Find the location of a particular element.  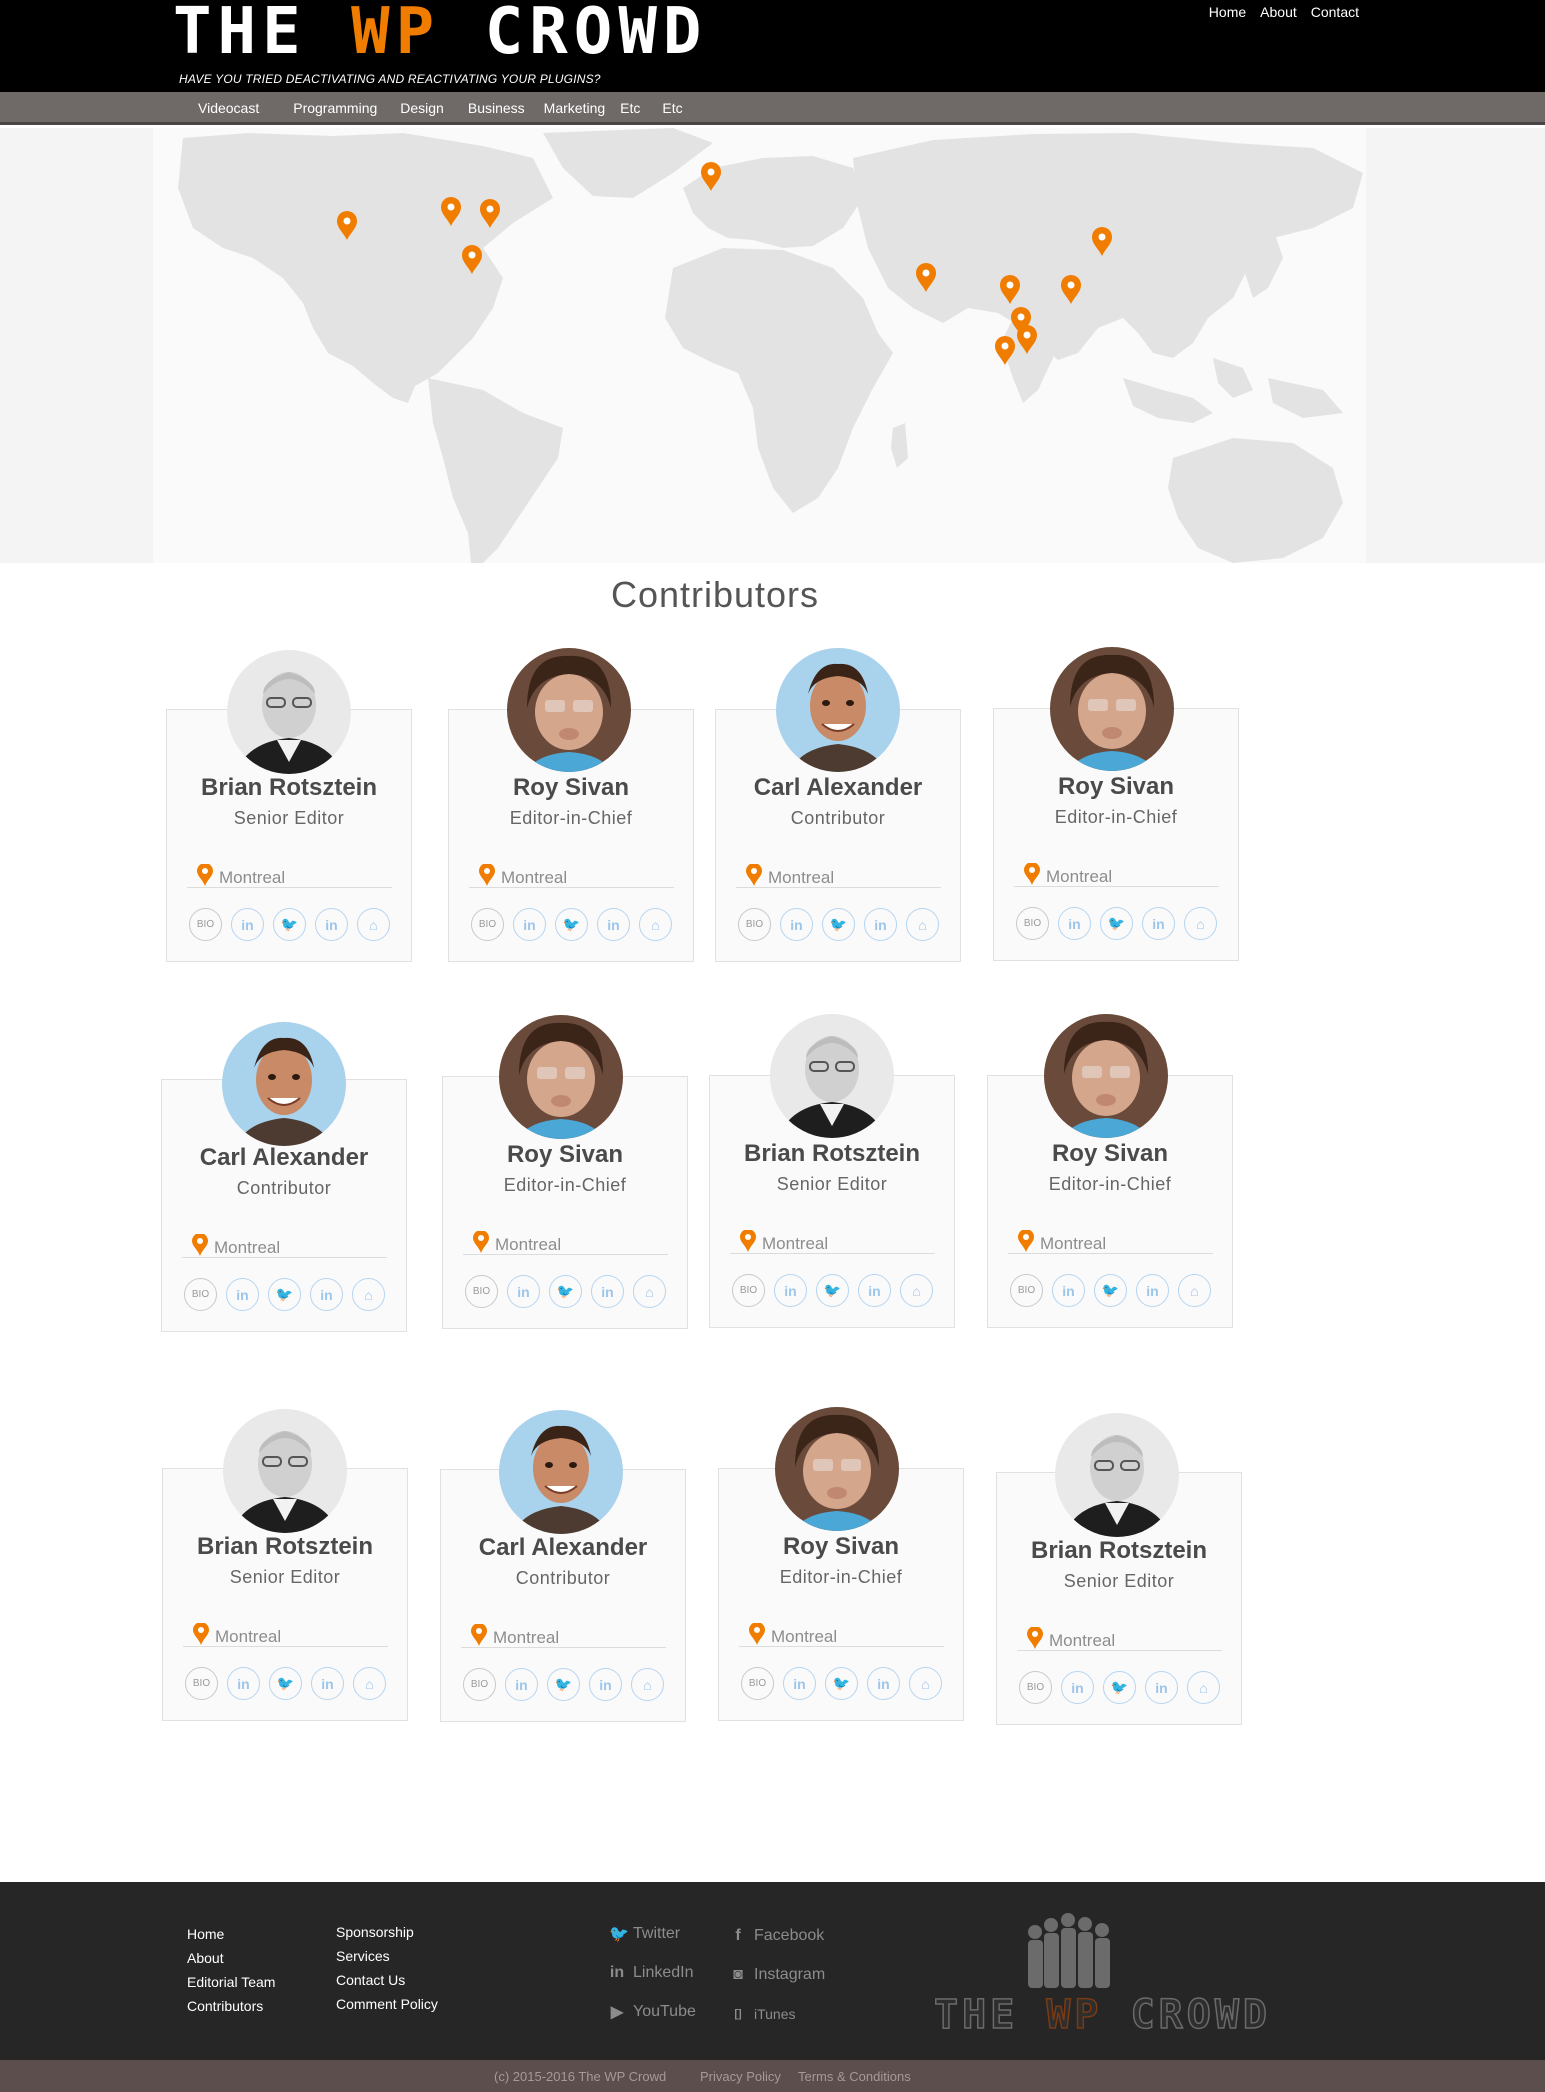

footer-link-sponsorship: Sponsorship is located at coordinates (387, 1932).